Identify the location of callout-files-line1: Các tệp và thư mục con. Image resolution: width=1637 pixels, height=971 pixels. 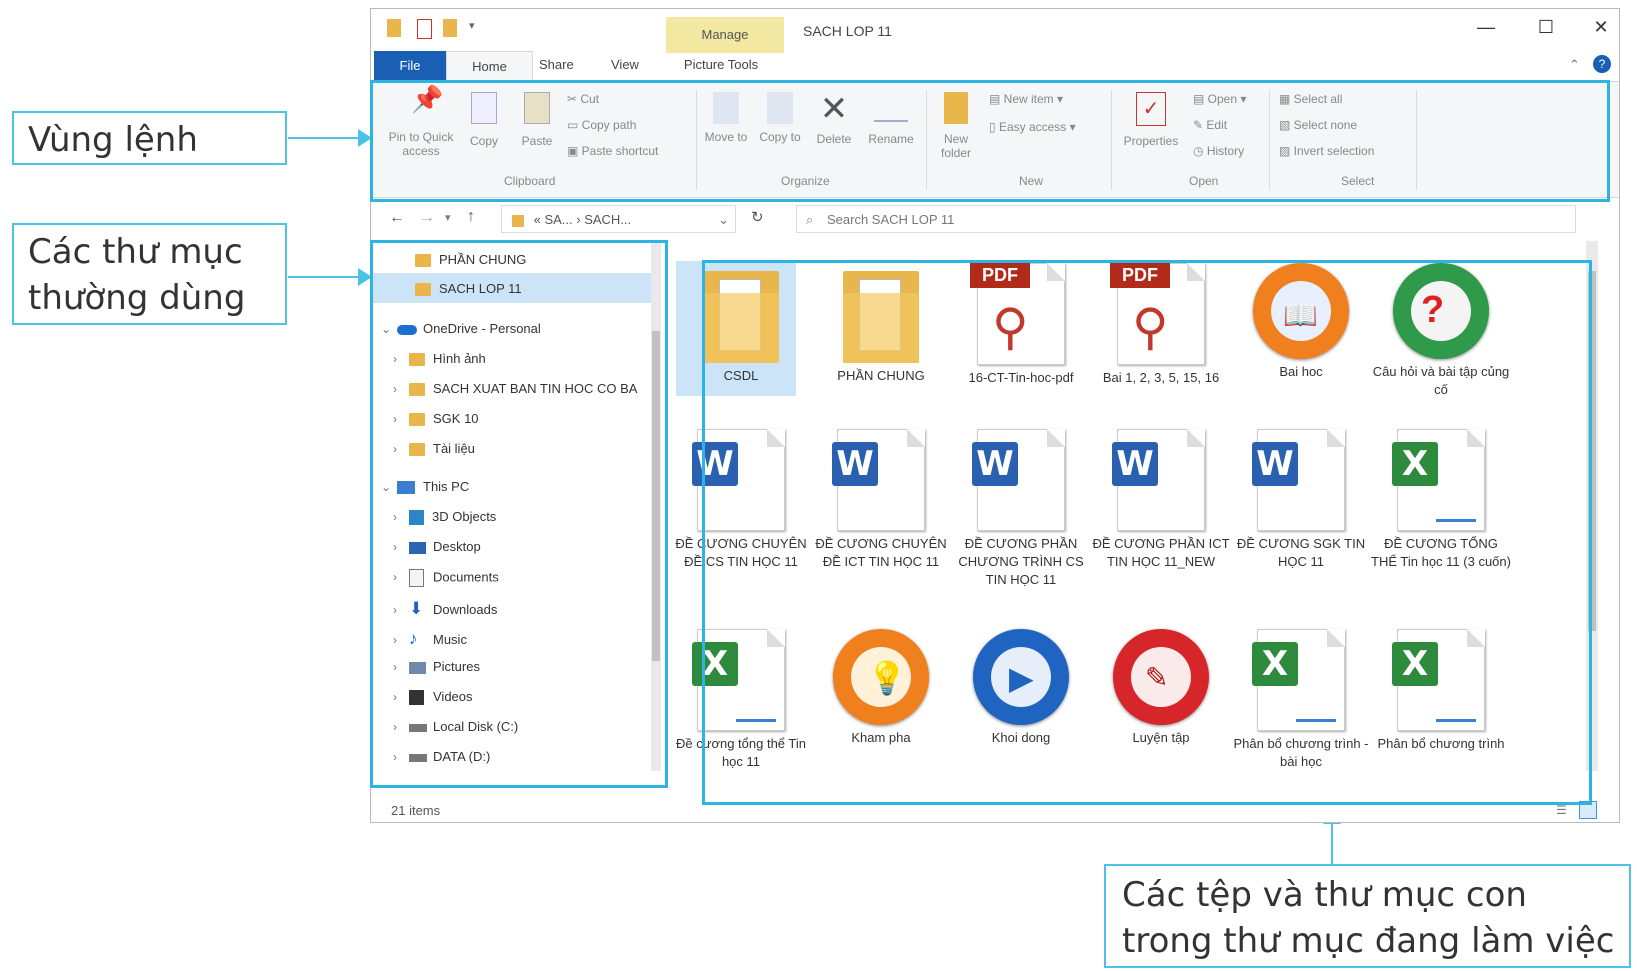
(1324, 895).